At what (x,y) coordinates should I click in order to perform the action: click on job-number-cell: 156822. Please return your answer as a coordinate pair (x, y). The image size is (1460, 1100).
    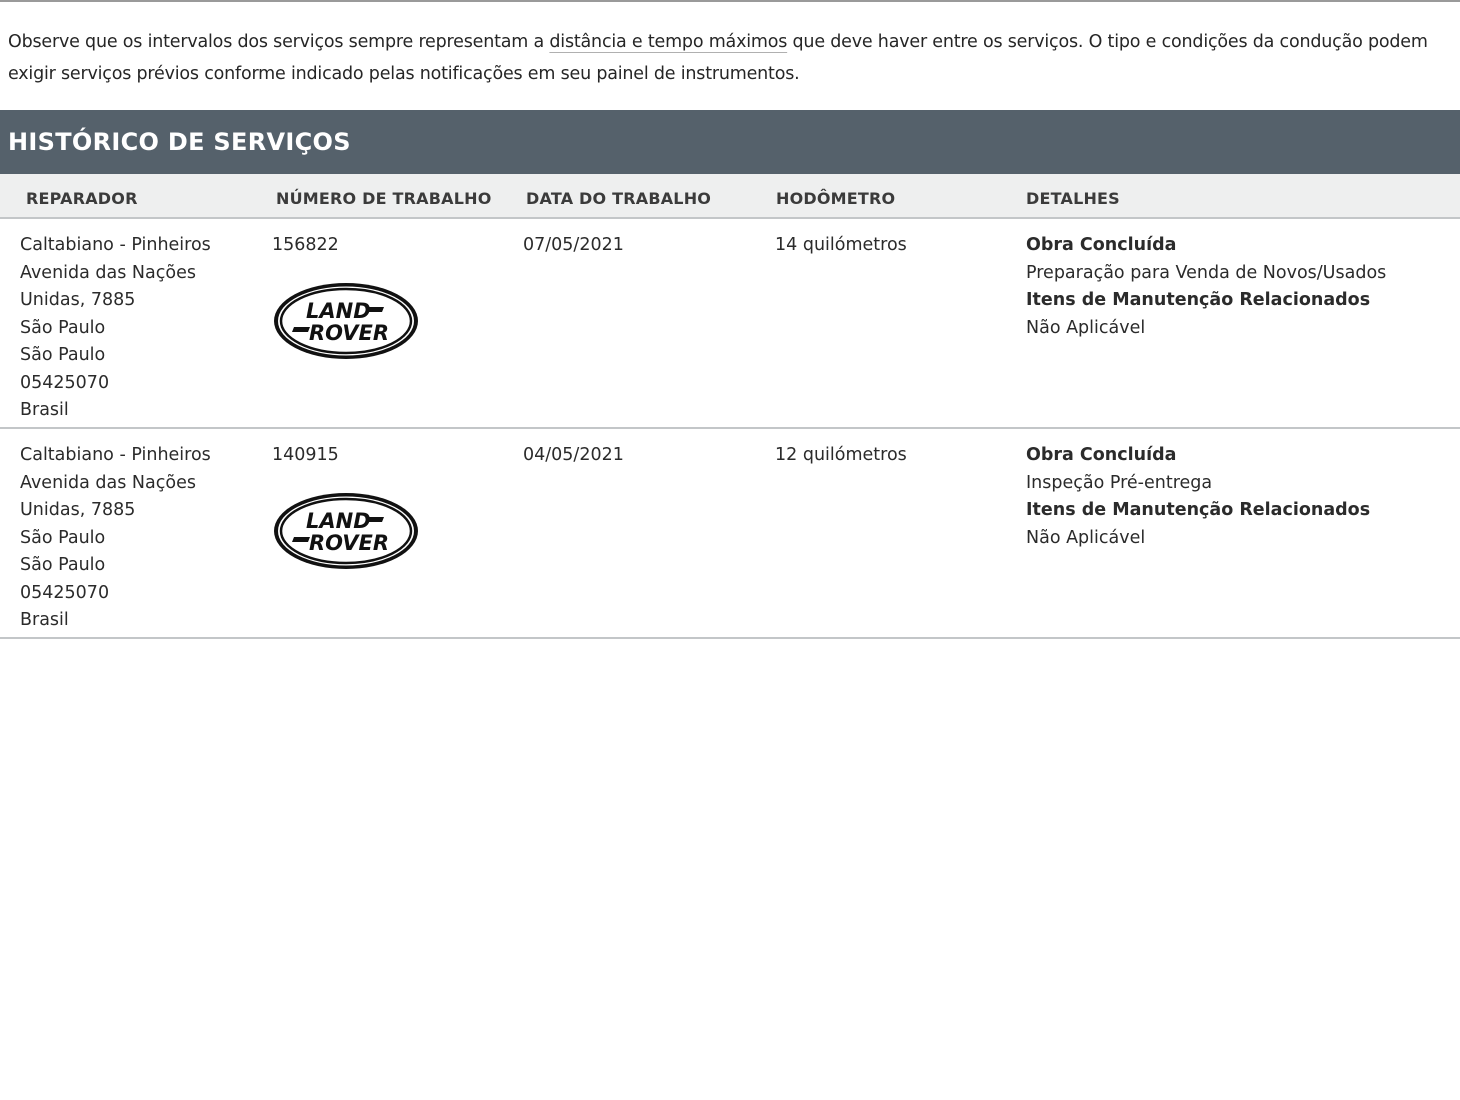
    Looking at the image, I should click on (305, 246).